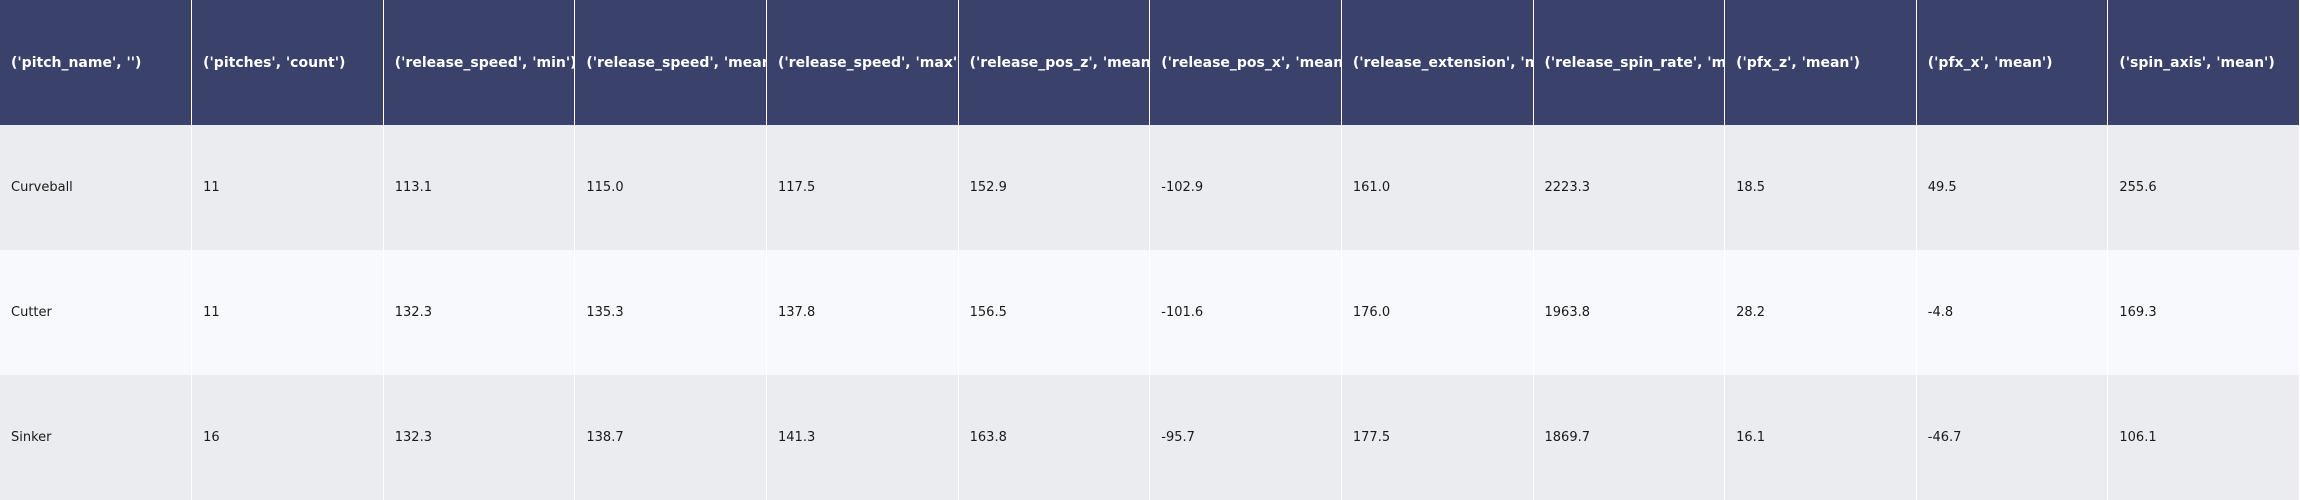  What do you see at coordinates (2012, 437) in the screenshot?
I see `table-cell: -46.7` at bounding box center [2012, 437].